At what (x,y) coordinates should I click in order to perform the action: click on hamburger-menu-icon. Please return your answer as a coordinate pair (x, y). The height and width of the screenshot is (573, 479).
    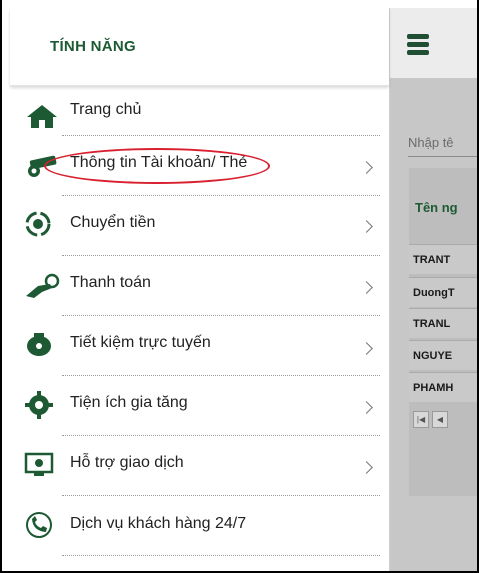
    Looking at the image, I should click on (418, 46).